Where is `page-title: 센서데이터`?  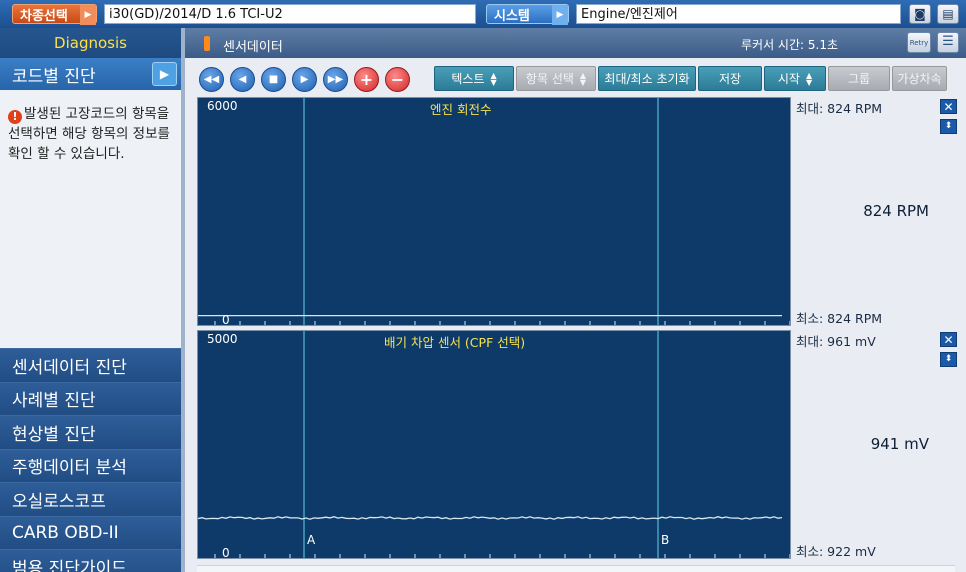
page-title: 센서데이터 is located at coordinates (253, 47).